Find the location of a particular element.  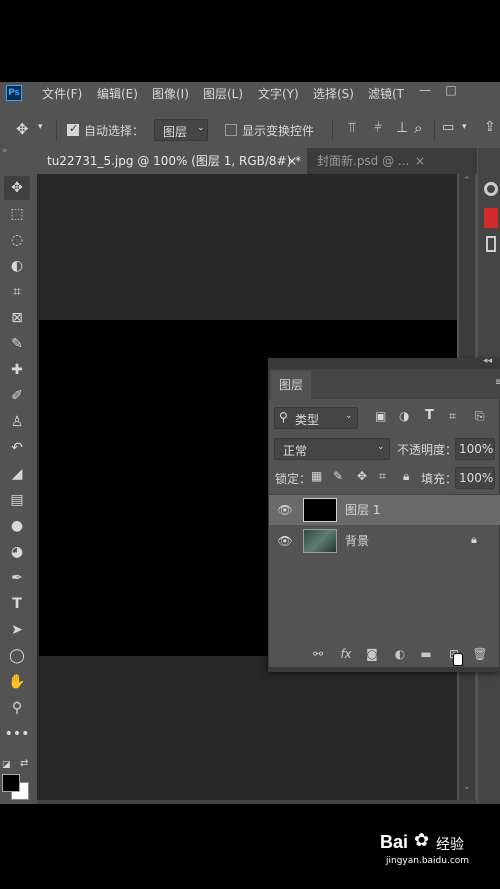

menu-edit: 编辑(E) is located at coordinates (117, 93).